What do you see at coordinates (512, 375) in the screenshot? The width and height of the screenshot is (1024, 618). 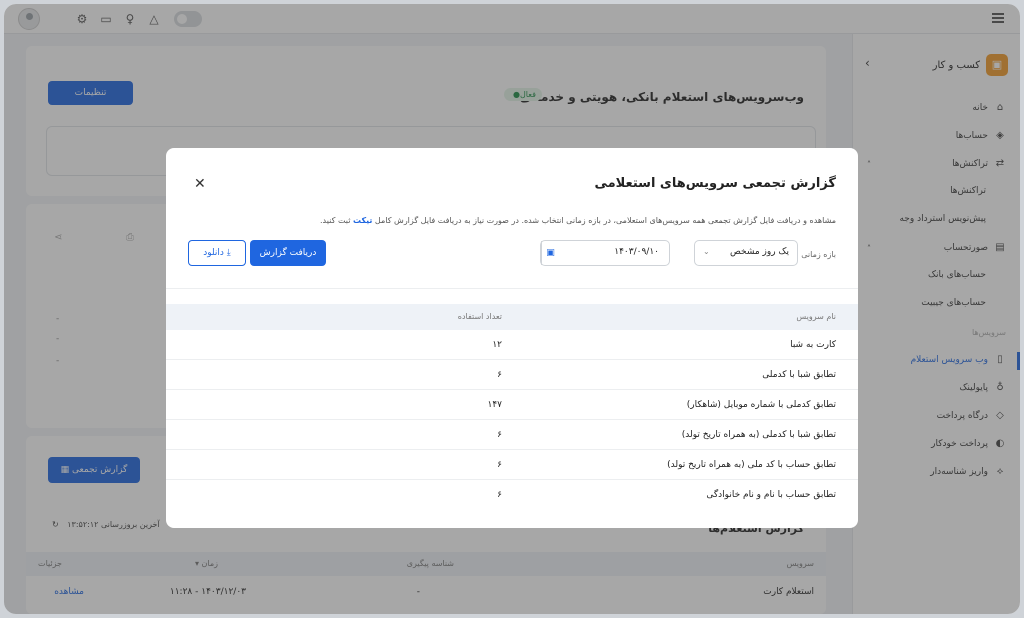 I see `table-row: تطابق شبا با کدملی ۶` at bounding box center [512, 375].